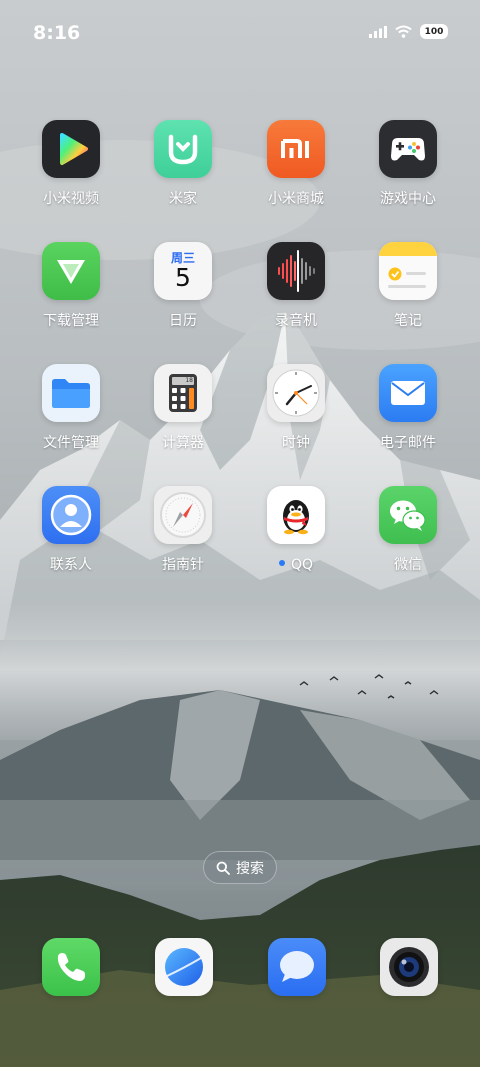 This screenshot has height=1067, width=480. What do you see at coordinates (378, 31) in the screenshot?
I see `signal-icon` at bounding box center [378, 31].